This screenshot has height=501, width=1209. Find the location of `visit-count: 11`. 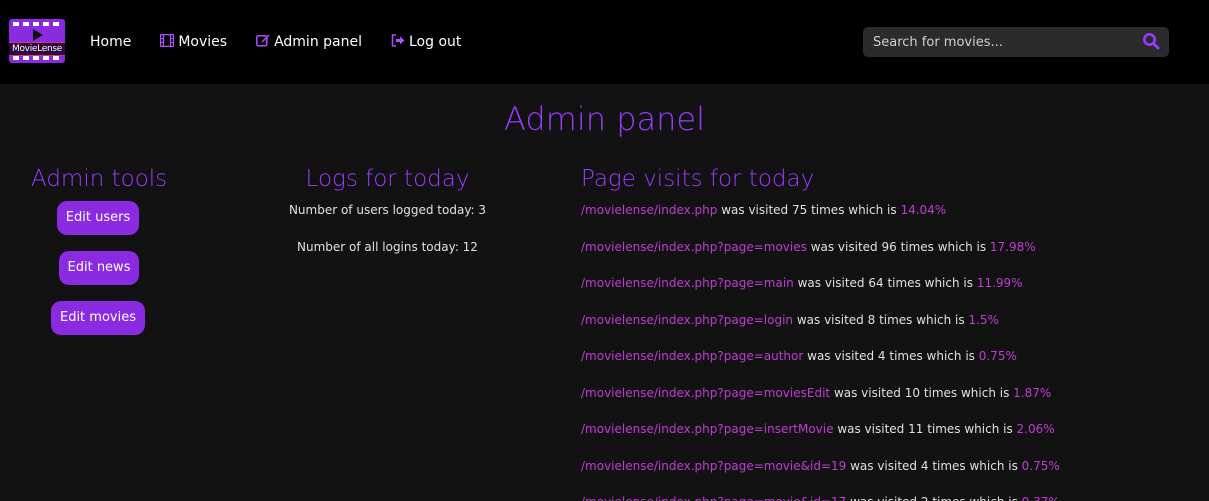

visit-count: 11 is located at coordinates (916, 429).